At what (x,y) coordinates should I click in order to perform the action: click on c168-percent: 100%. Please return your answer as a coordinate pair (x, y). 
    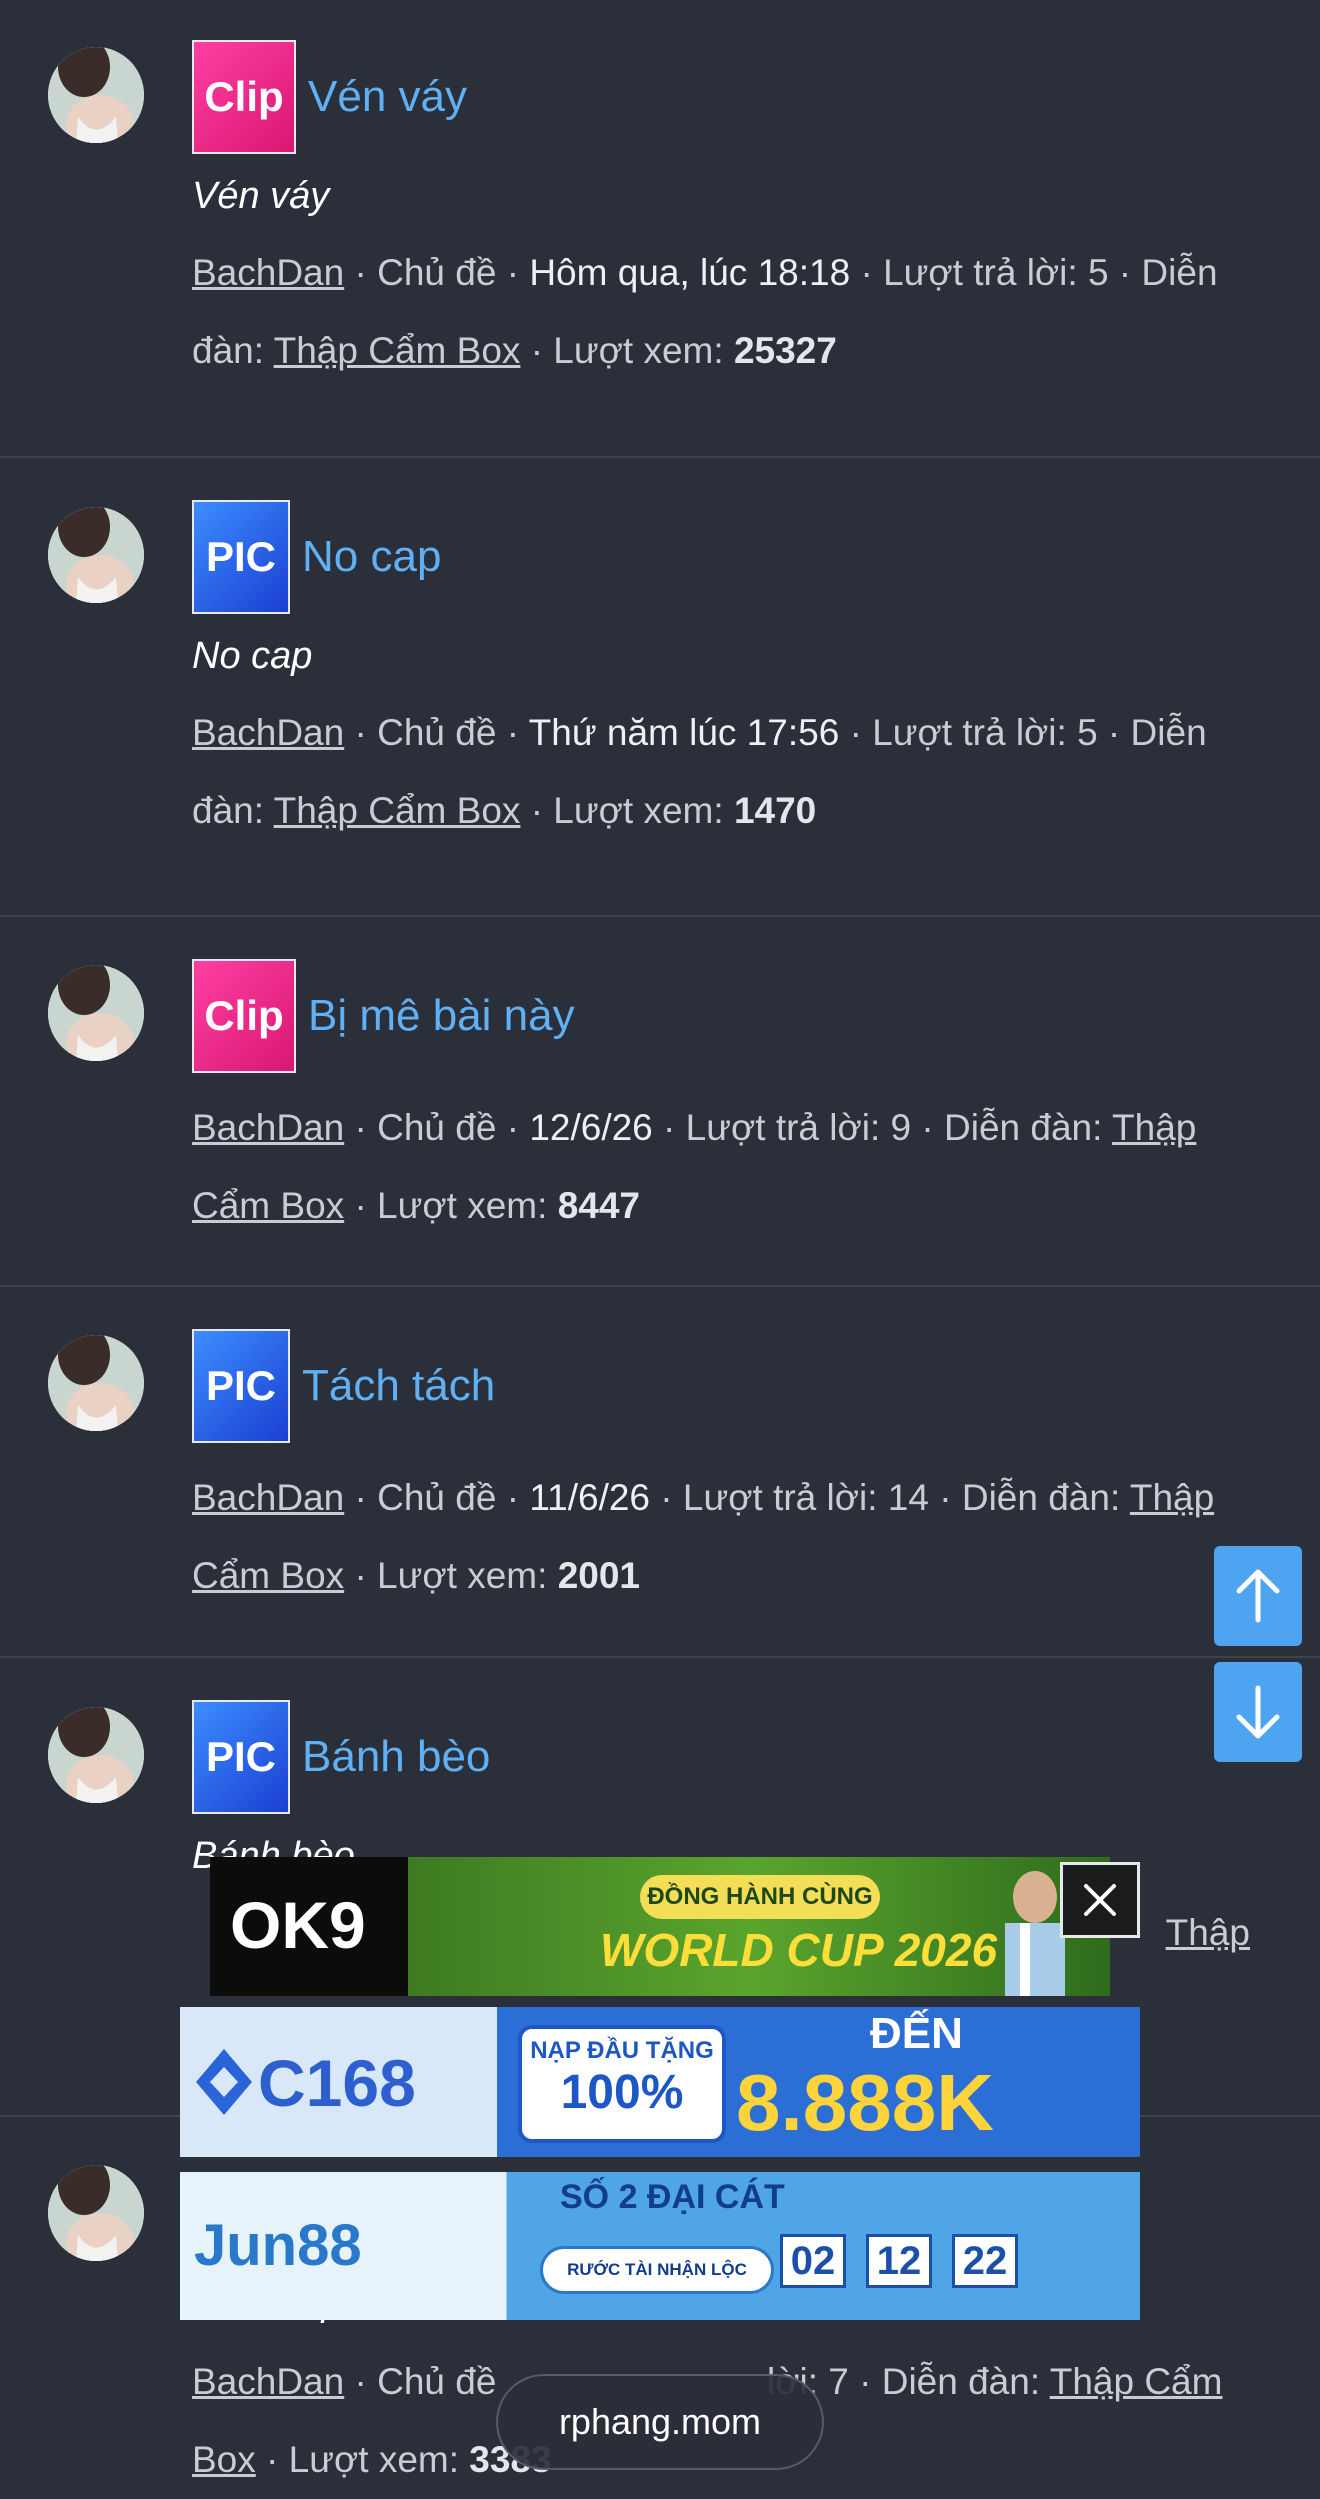
    Looking at the image, I should click on (622, 2092).